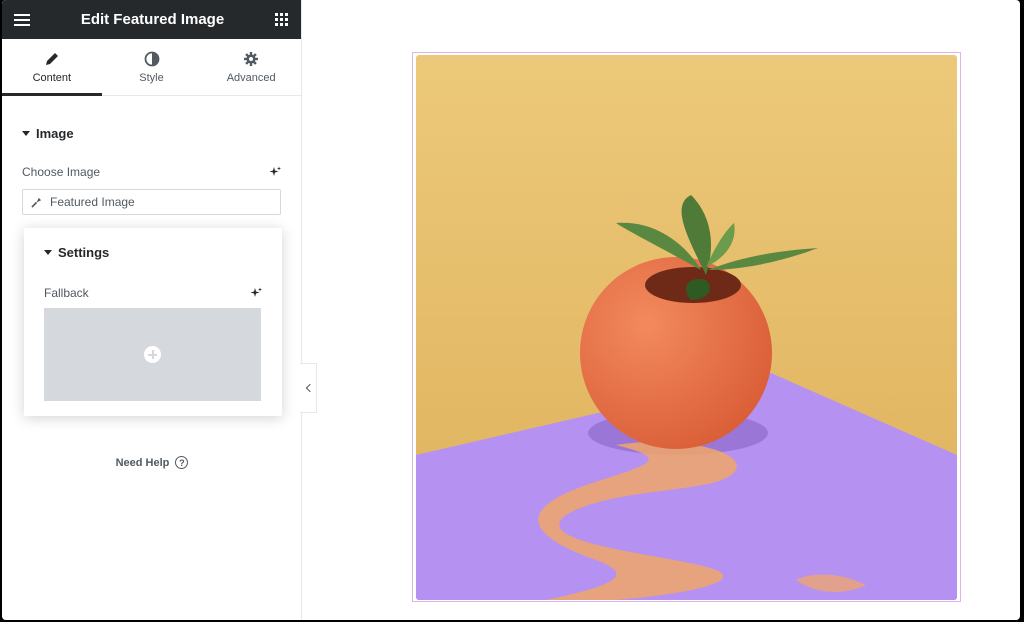 The width and height of the screenshot is (1024, 622). I want to click on grid-icon, so click(282, 19).